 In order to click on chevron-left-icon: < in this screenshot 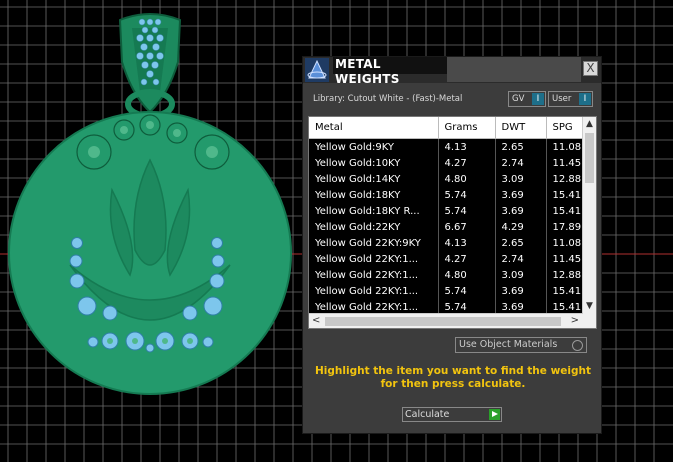, I will do `click(316, 320)`.